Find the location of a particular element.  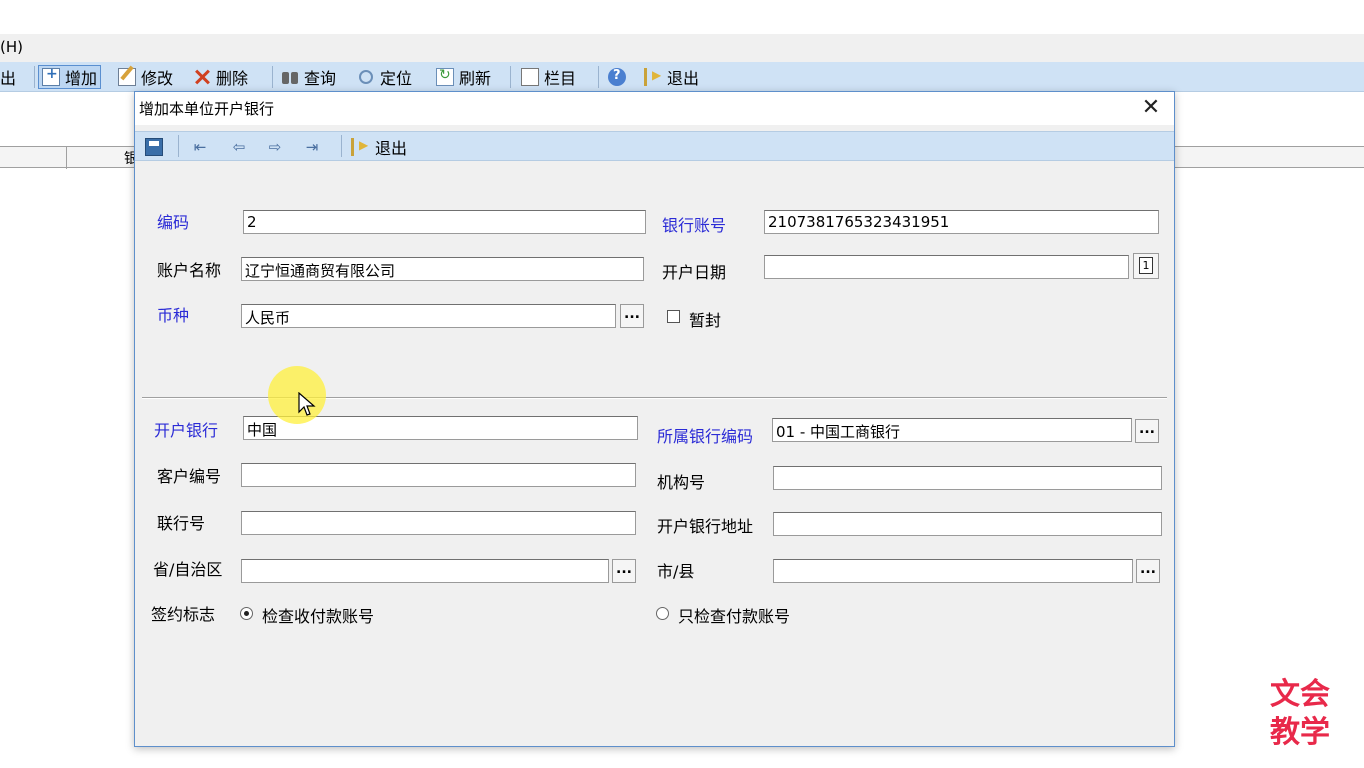

province-label: 省/自治区 is located at coordinates (188, 569).